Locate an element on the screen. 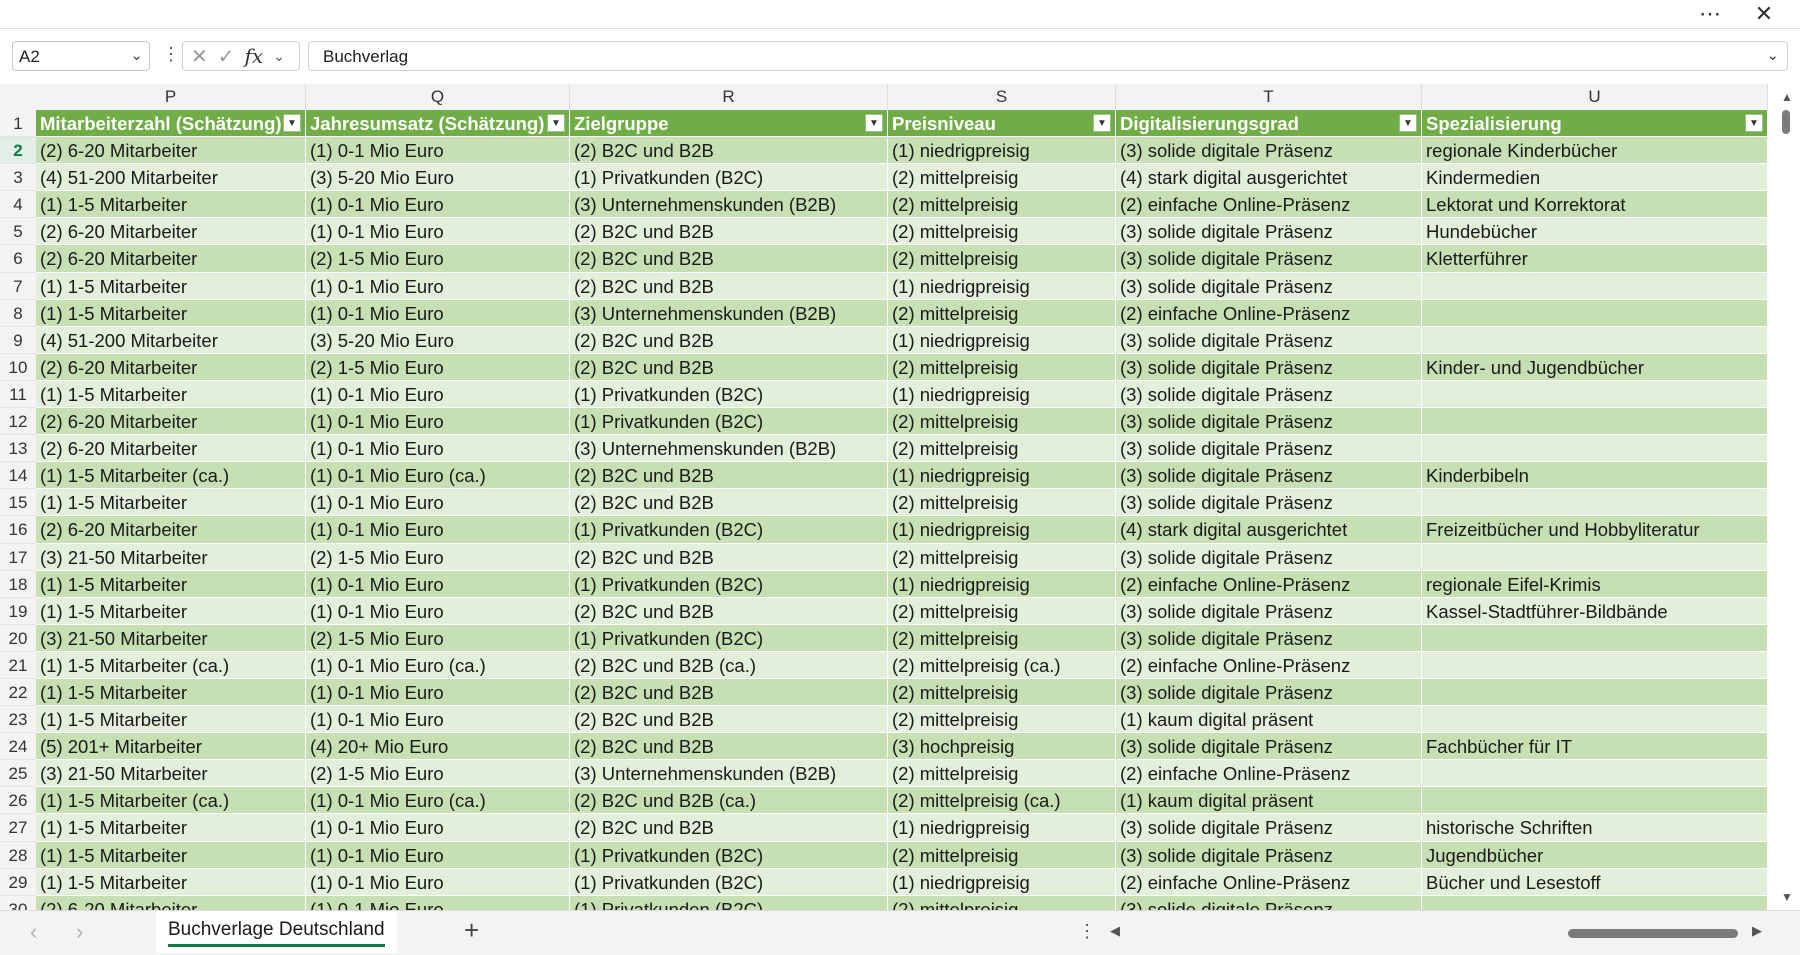 This screenshot has width=1800, height=955. row-header: 23 is located at coordinates (18, 720).